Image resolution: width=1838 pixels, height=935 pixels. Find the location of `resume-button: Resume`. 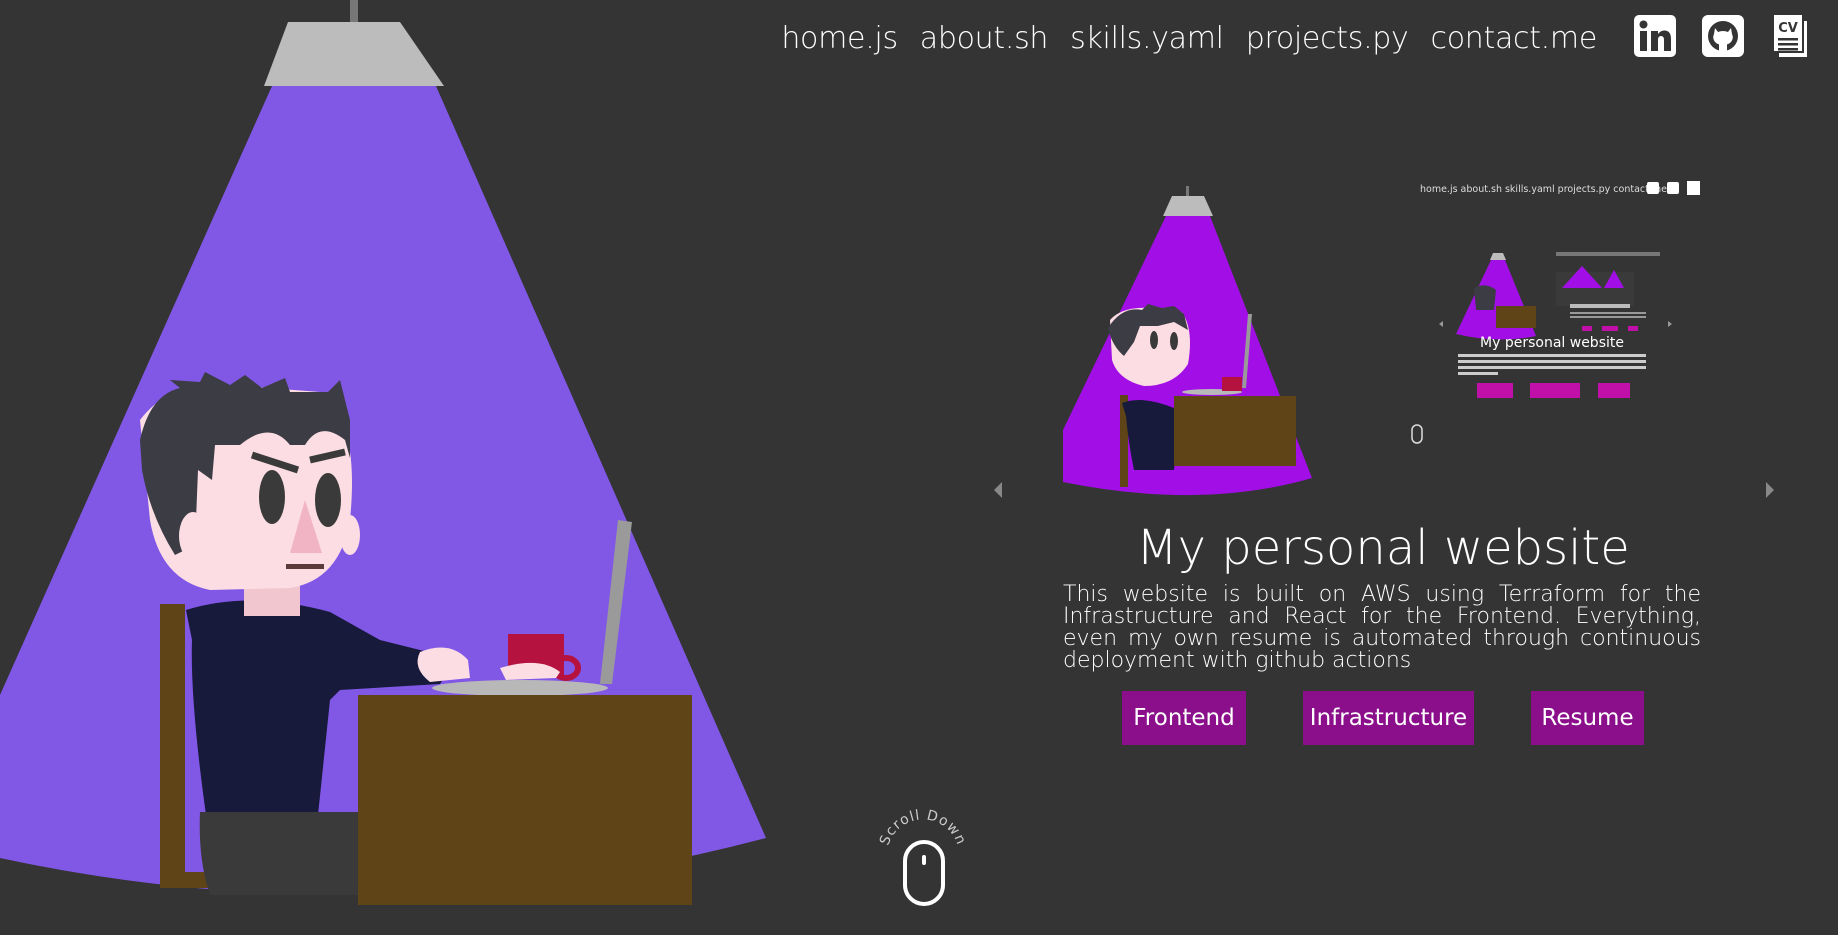

resume-button: Resume is located at coordinates (1587, 718).